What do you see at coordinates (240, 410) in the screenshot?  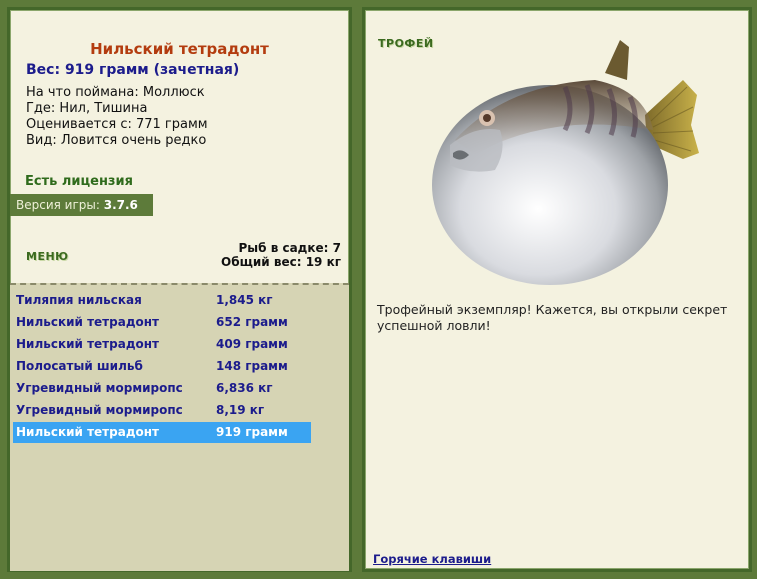 I see `catch-weight: 8,19 кг` at bounding box center [240, 410].